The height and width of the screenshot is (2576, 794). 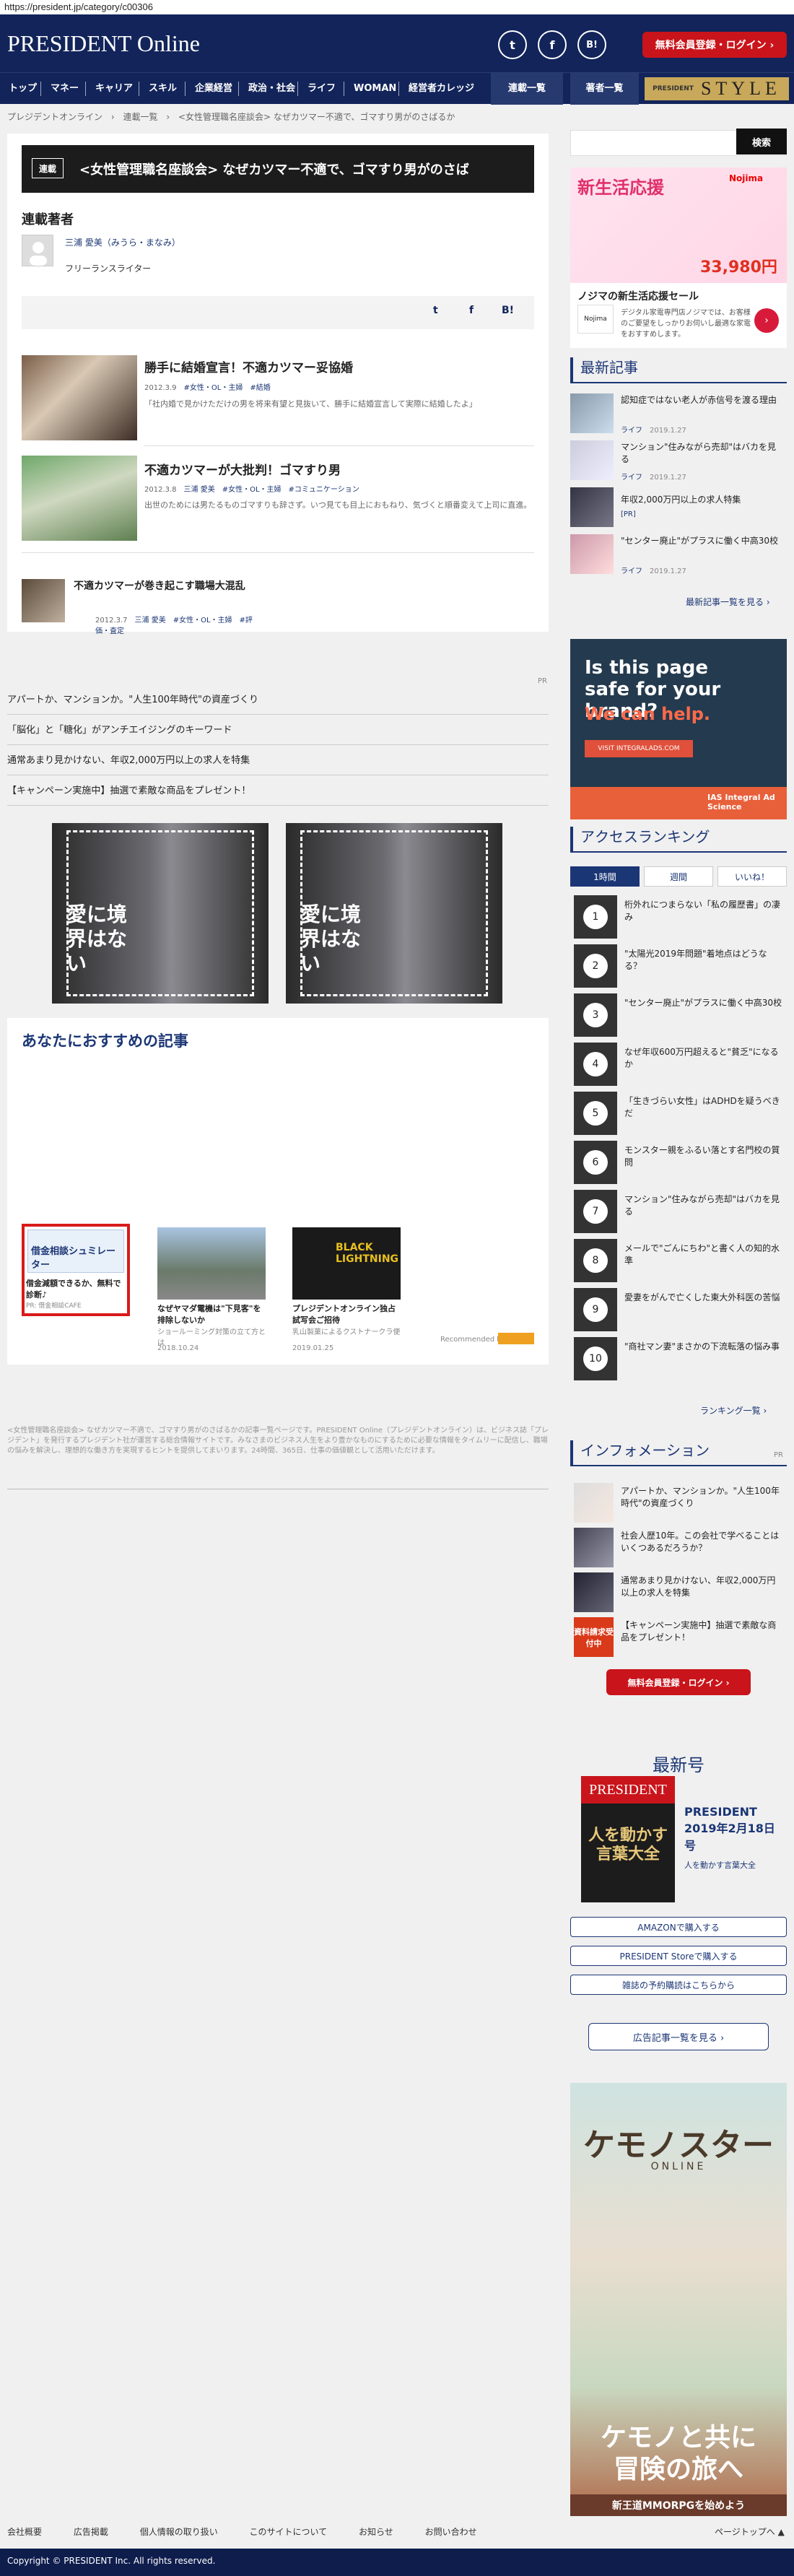 I want to click on breadcrumb-serial-list: 連載一覧, so click(x=140, y=117).